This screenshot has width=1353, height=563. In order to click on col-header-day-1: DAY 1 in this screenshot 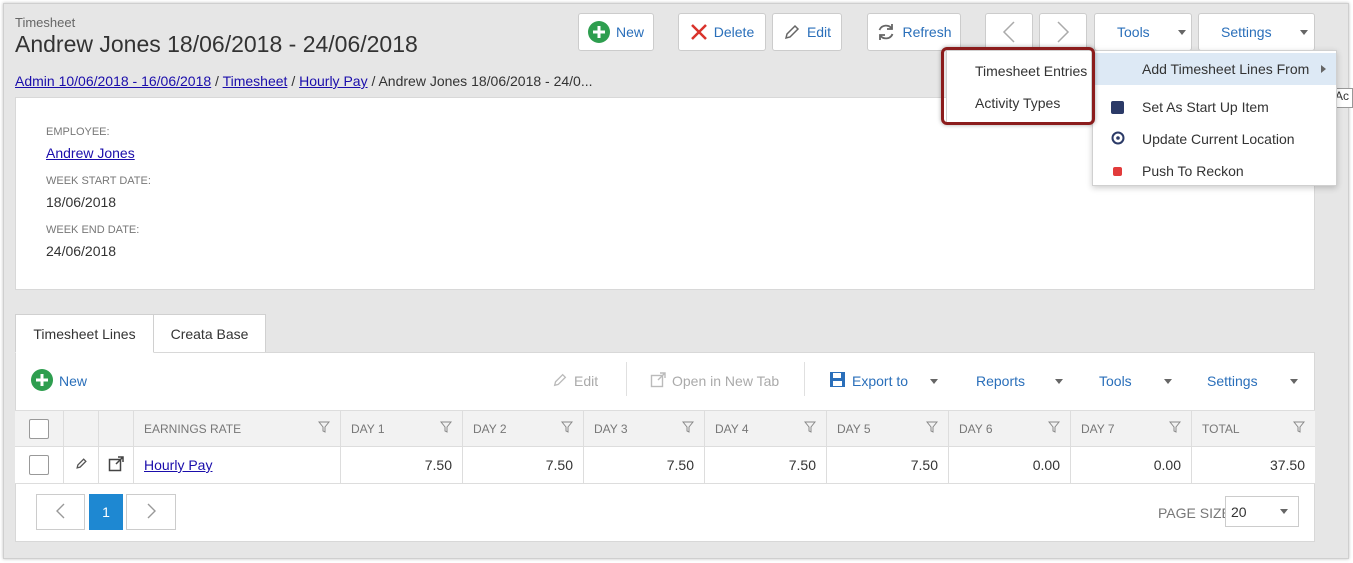, I will do `click(401, 428)`.